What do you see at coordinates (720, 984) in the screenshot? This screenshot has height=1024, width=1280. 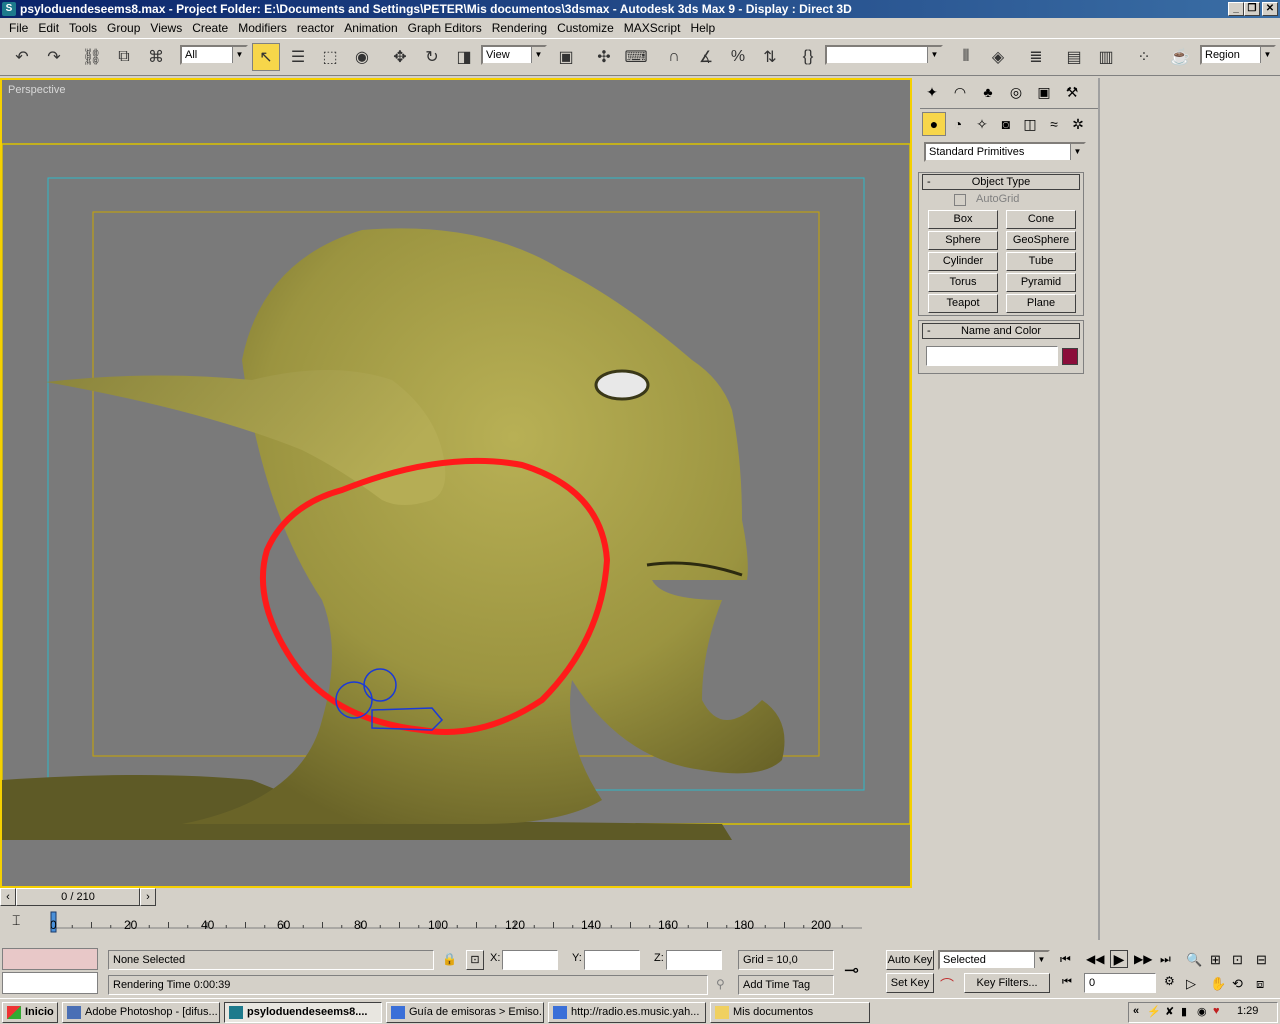 I see `time-tag-icon: ⚲` at bounding box center [720, 984].